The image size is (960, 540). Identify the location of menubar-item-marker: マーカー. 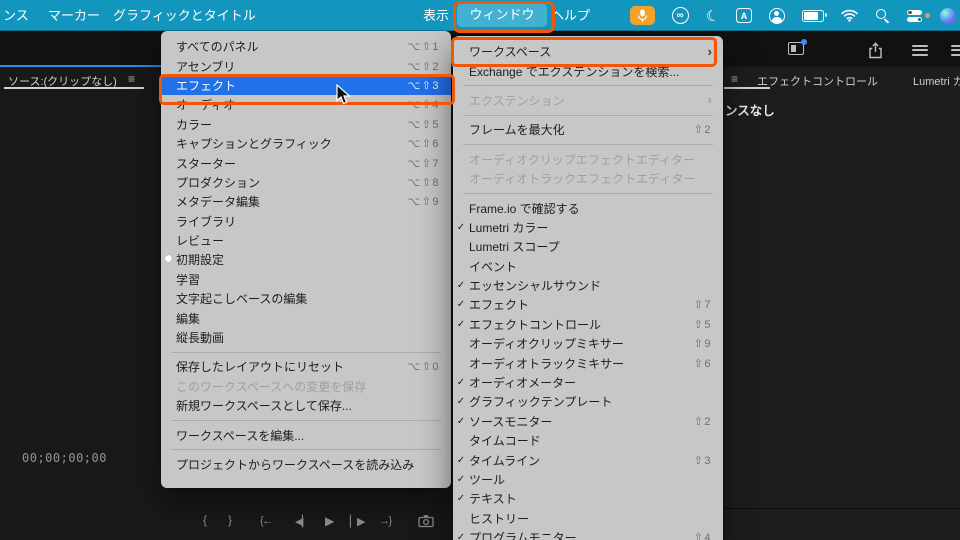
(74, 15).